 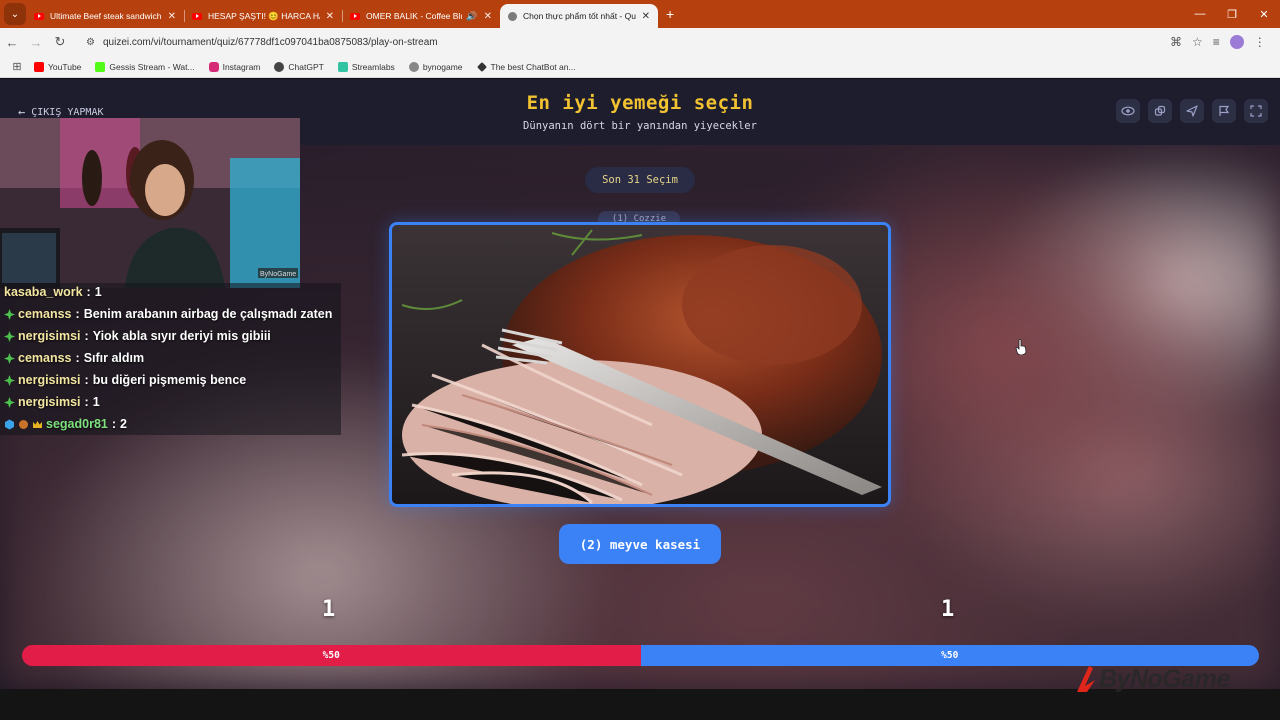 What do you see at coordinates (36, 42) in the screenshot?
I see `forward-arrow-icon: →` at bounding box center [36, 42].